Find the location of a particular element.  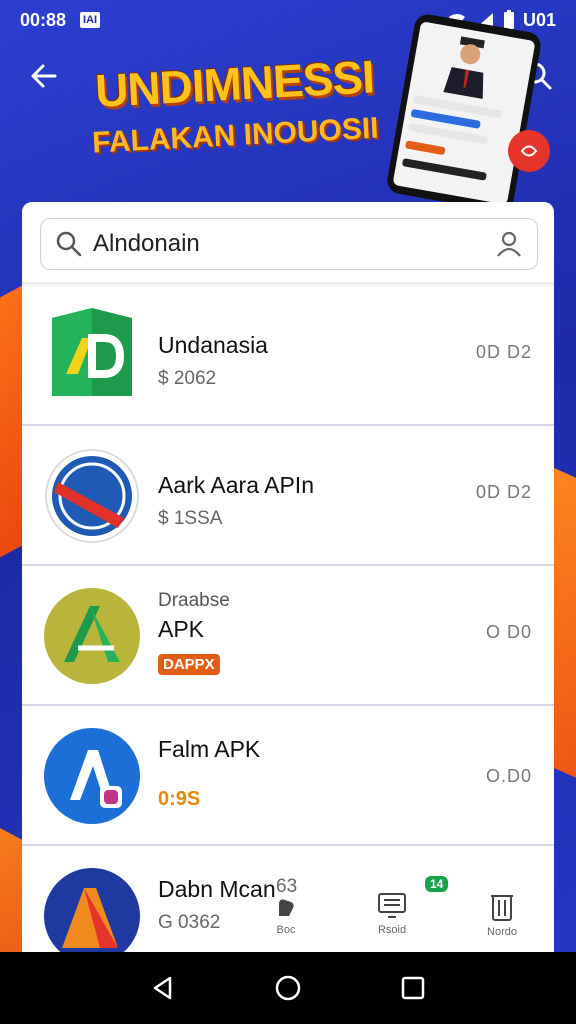

app-price: $ 1SSA is located at coordinates (190, 518).